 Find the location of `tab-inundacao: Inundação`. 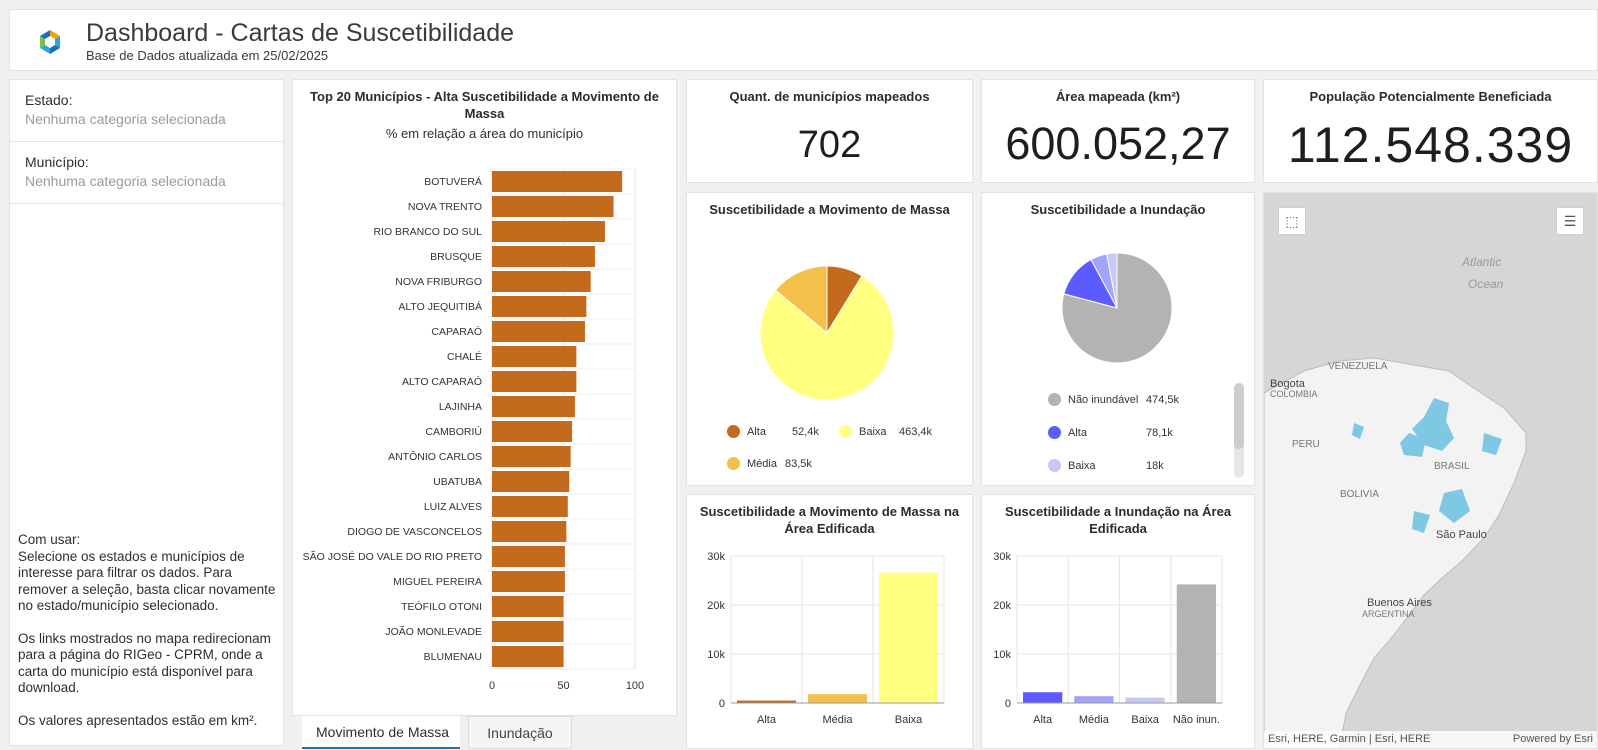

tab-inundacao: Inundação is located at coordinates (520, 732).